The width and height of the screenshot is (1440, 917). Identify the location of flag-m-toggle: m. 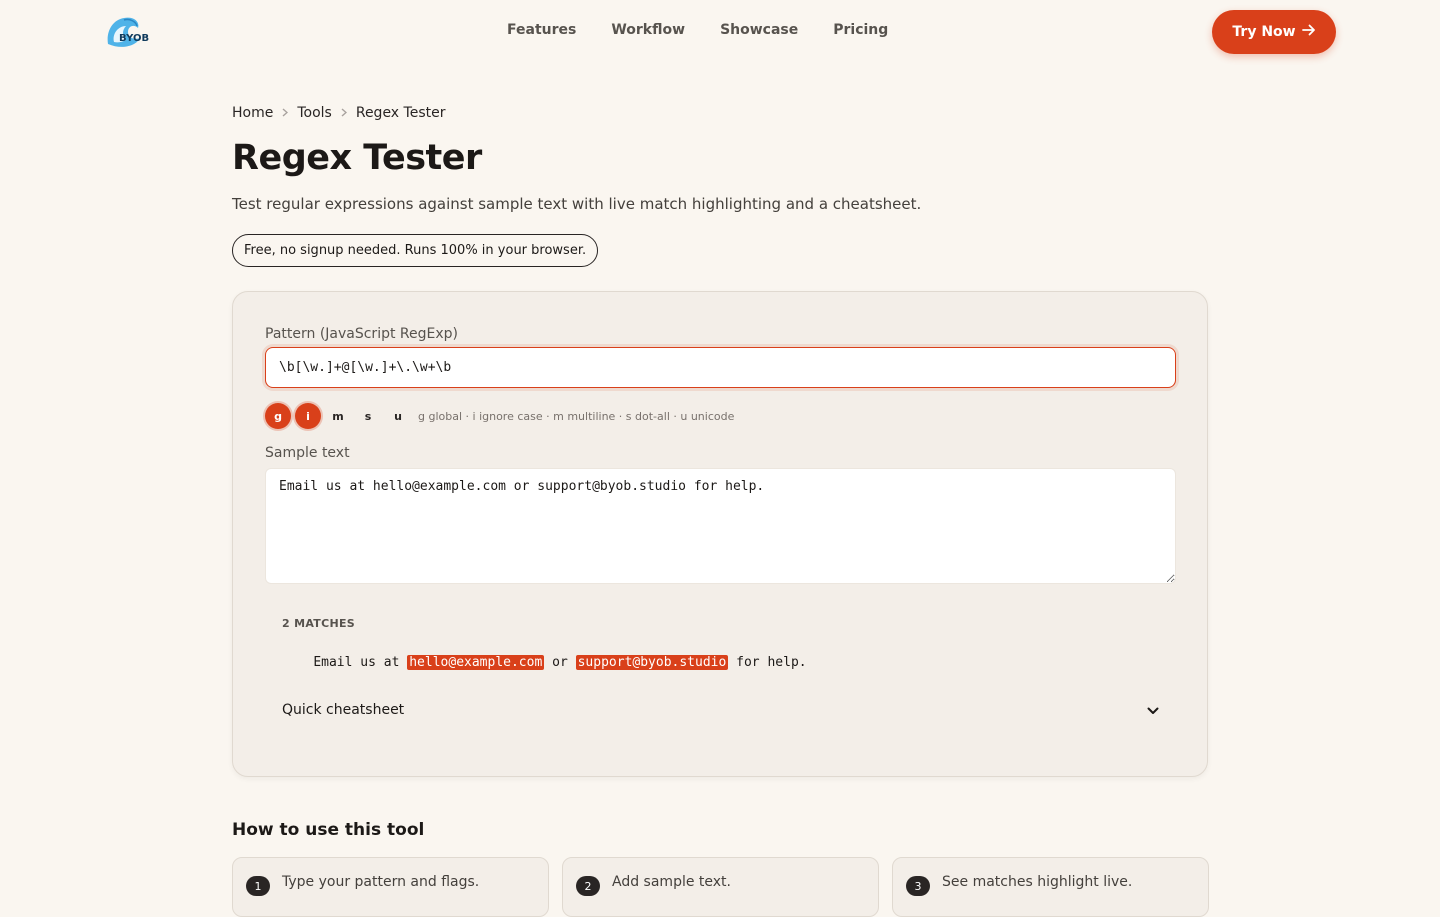
(338, 416).